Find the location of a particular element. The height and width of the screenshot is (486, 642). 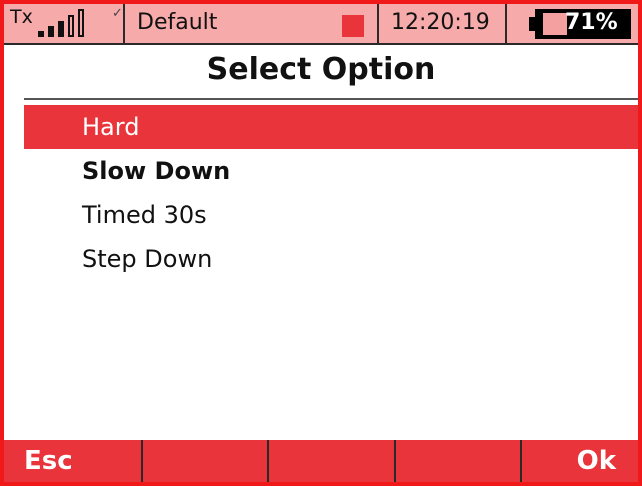

check-icon: ✓ is located at coordinates (117, 13).